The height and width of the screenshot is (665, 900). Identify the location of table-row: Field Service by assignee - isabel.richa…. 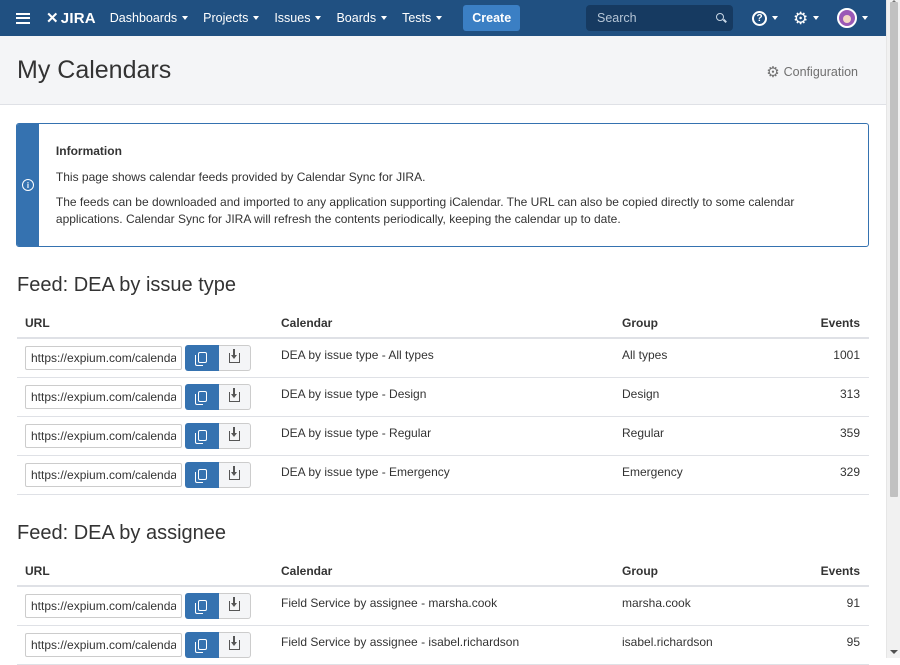
(443, 645).